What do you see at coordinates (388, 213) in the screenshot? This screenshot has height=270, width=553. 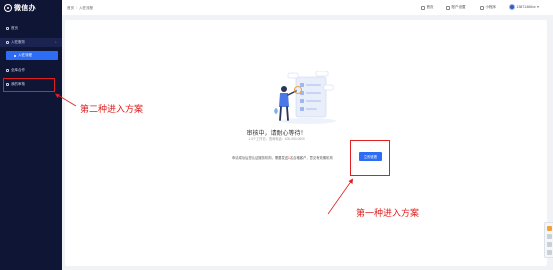 I see `annotation-first-scheme: 第一种进入方案` at bounding box center [388, 213].